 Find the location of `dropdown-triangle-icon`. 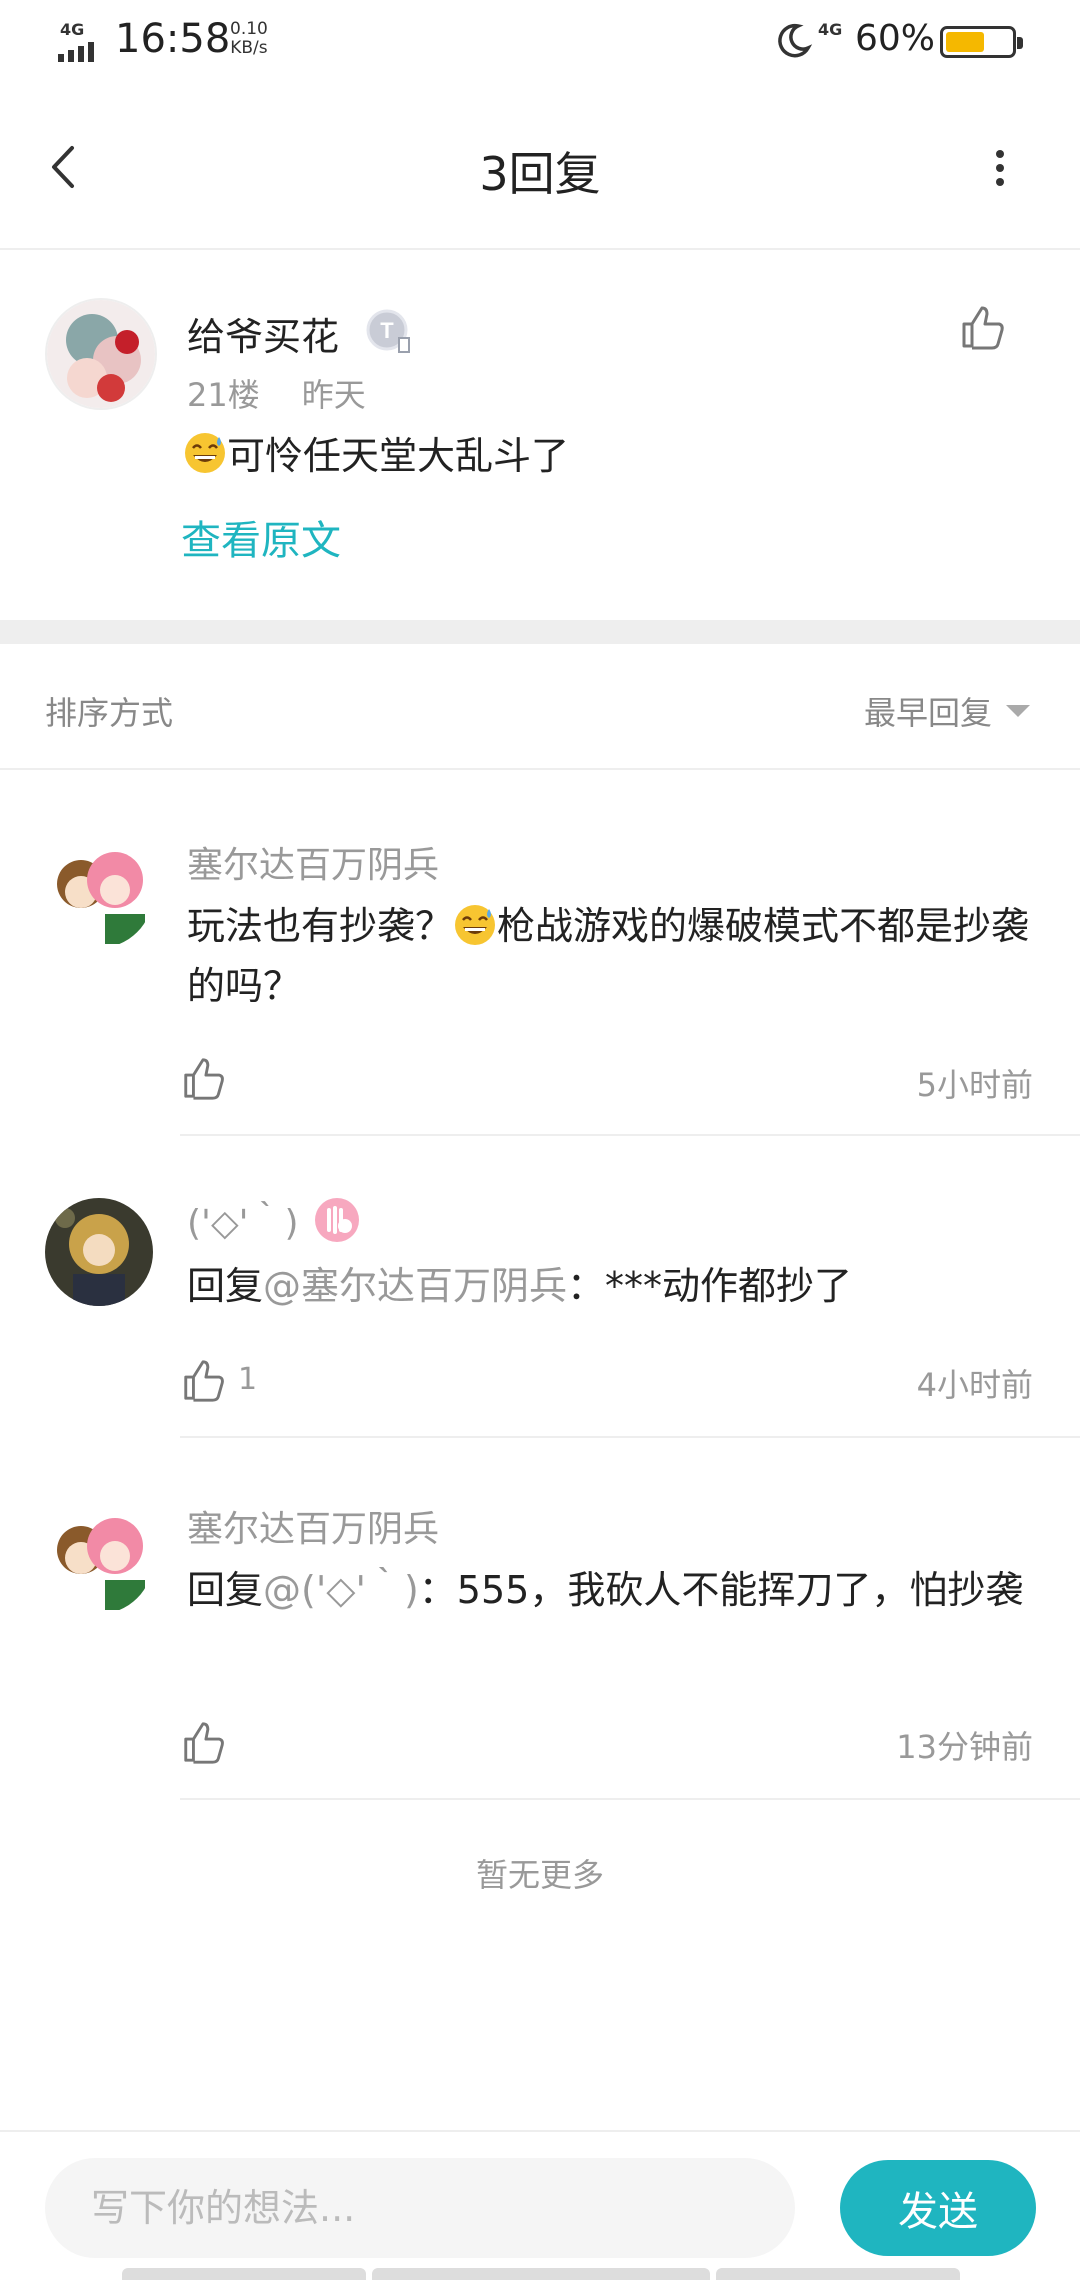

dropdown-triangle-icon is located at coordinates (1018, 711).